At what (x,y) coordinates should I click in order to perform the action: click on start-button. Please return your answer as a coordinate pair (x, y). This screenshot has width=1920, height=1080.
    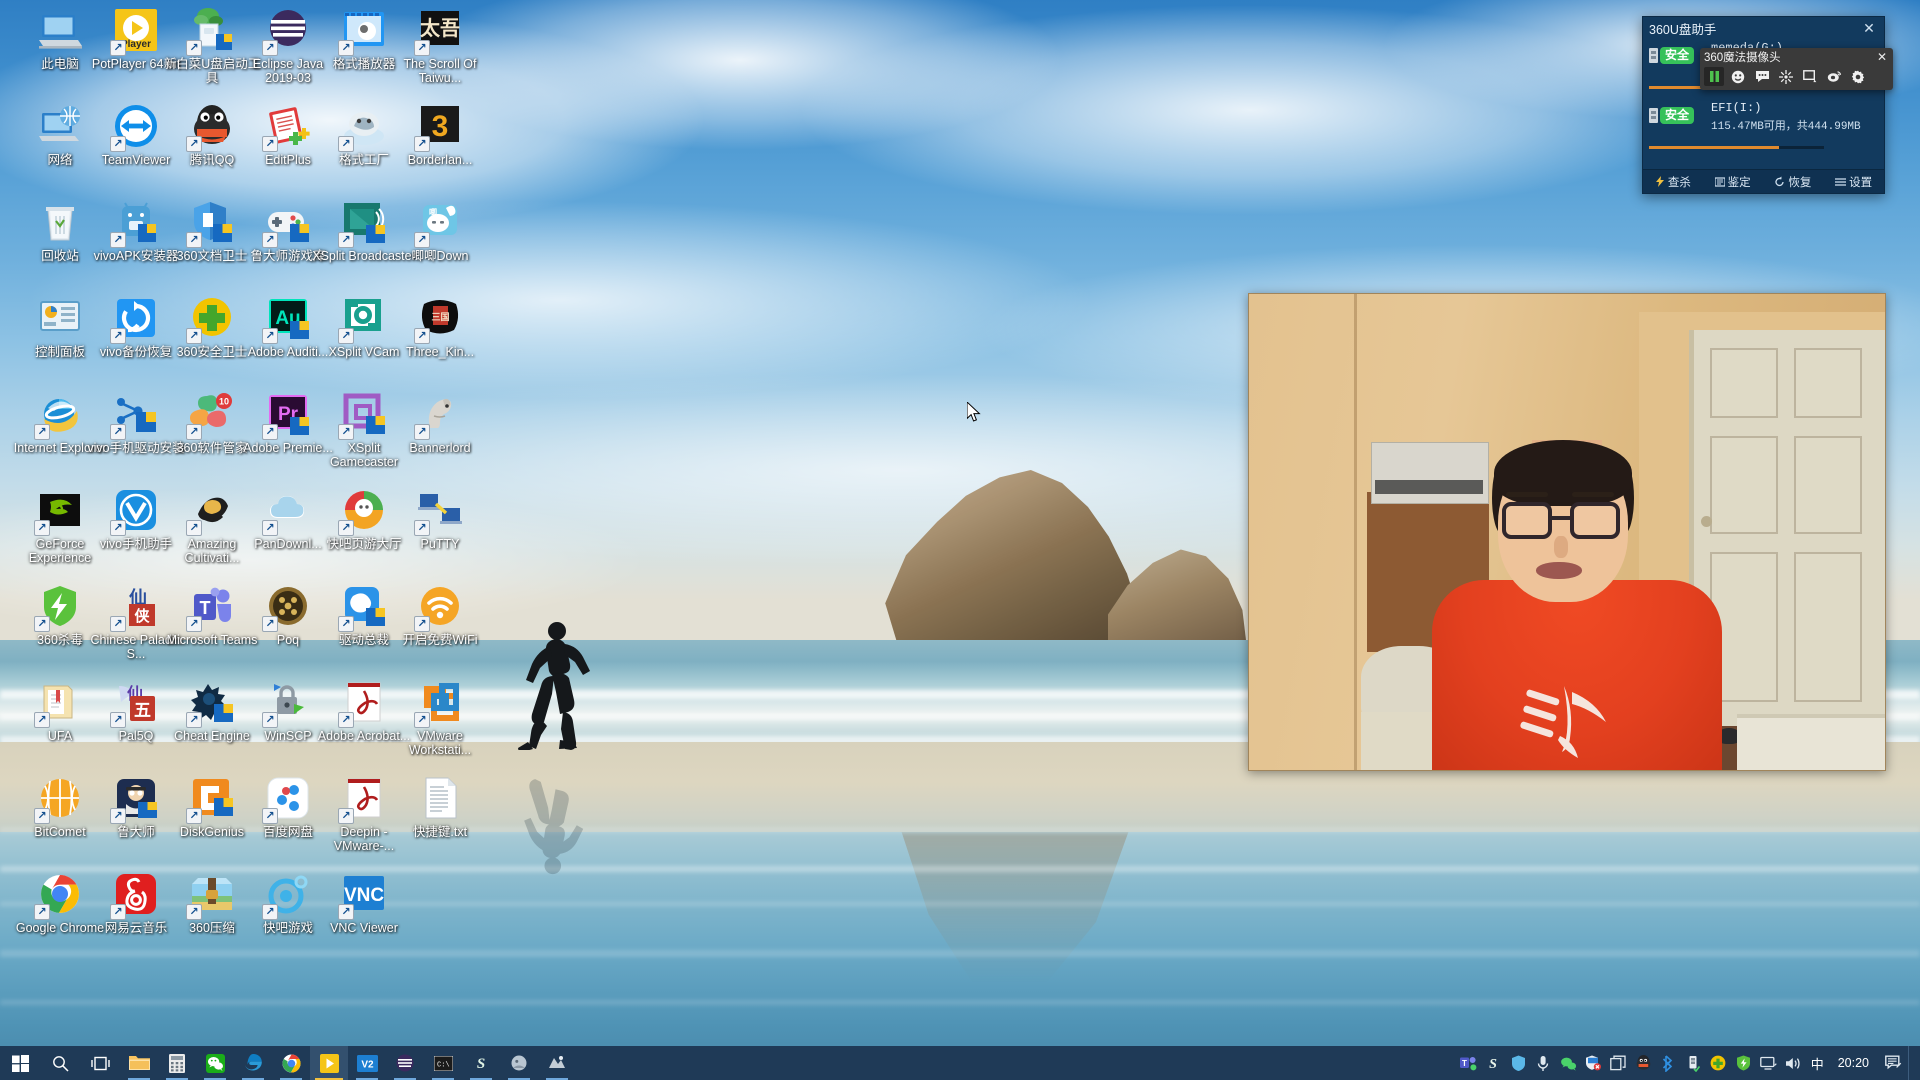
    Looking at the image, I should click on (20, 1063).